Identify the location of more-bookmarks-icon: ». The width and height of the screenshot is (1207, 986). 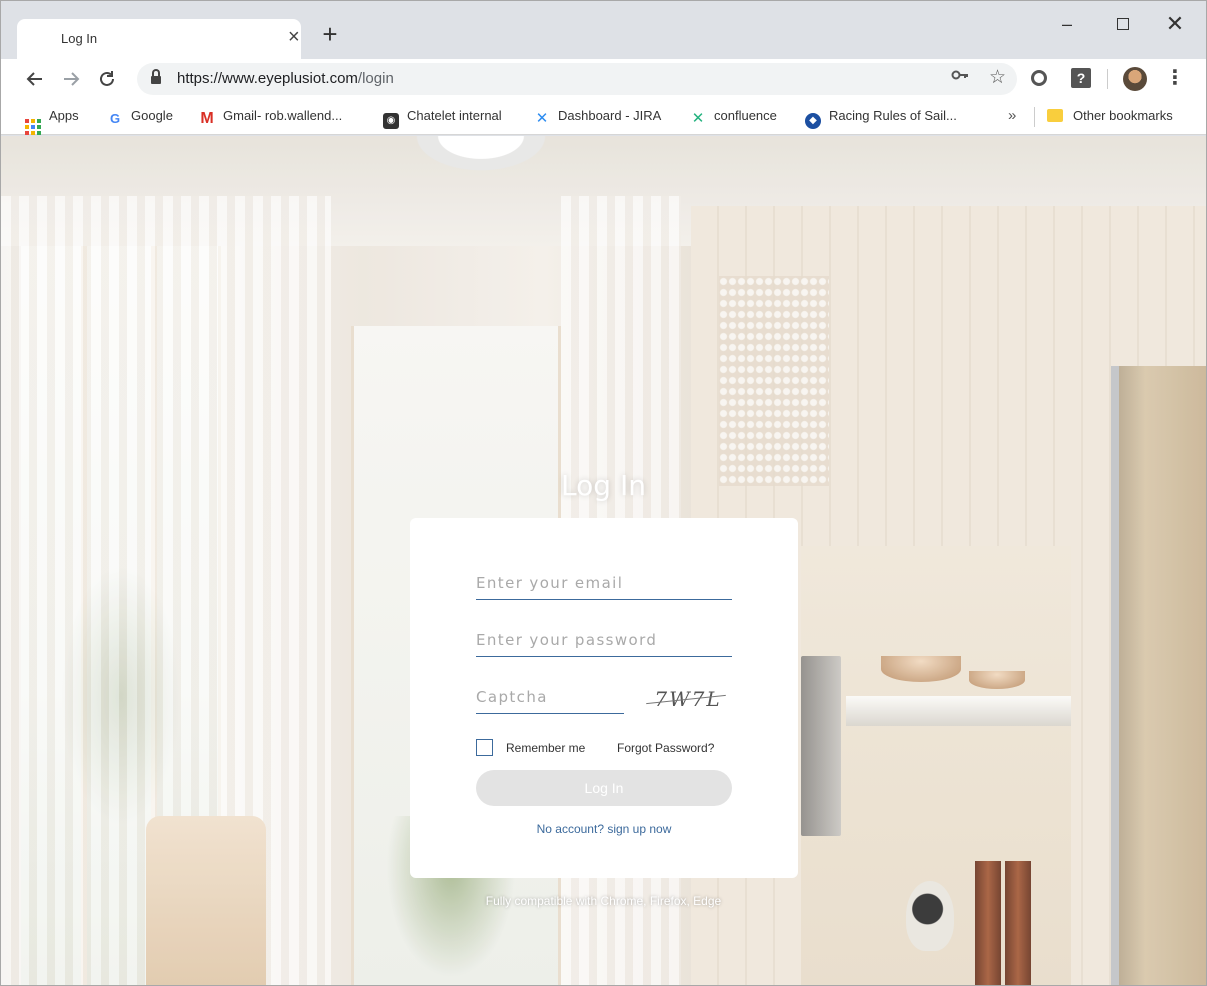
(1012, 115).